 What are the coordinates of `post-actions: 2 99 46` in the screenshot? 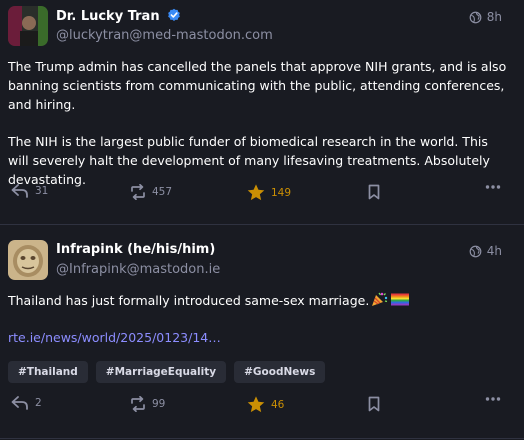 It's located at (262, 408).